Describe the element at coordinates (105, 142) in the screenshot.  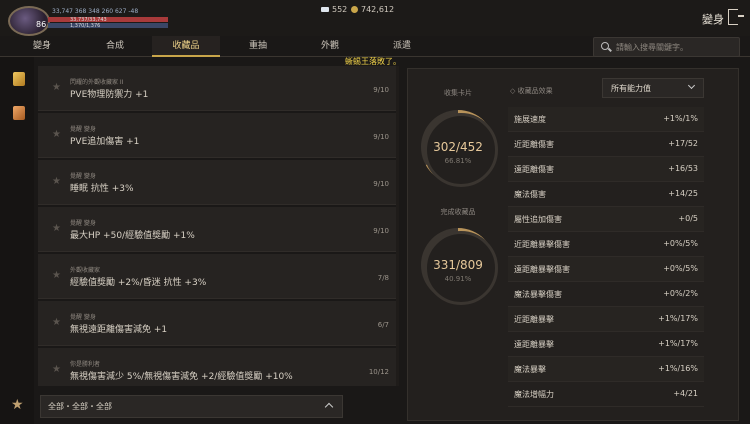
I see `item-effect: PVE追加傷害 +1` at that location.